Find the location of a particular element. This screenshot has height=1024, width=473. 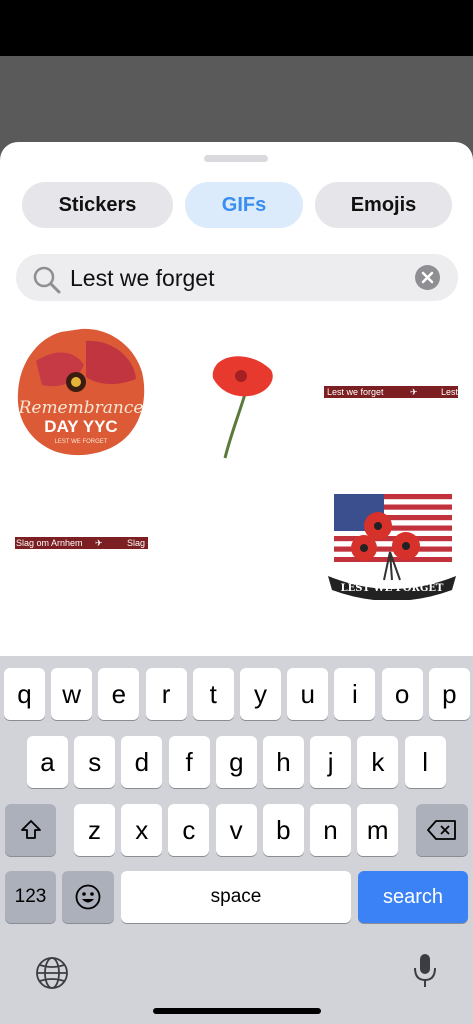

gif1-line1: Remembrance is located at coordinates (81, 408).